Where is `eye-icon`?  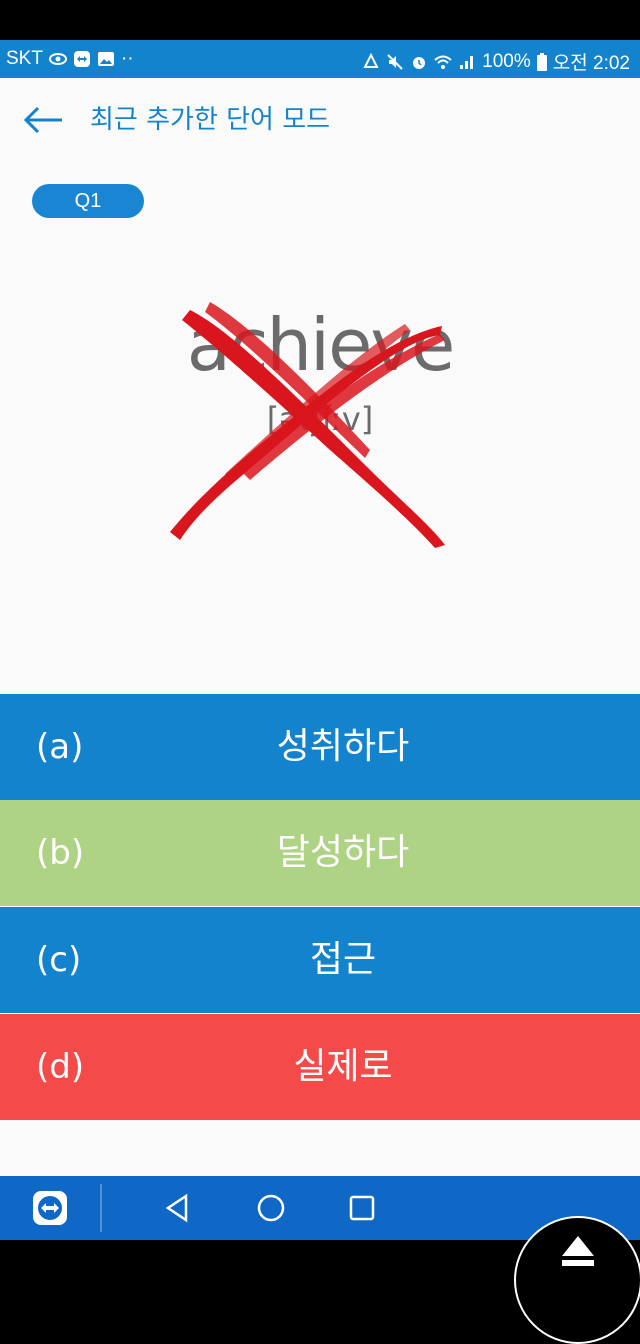 eye-icon is located at coordinates (57, 59).